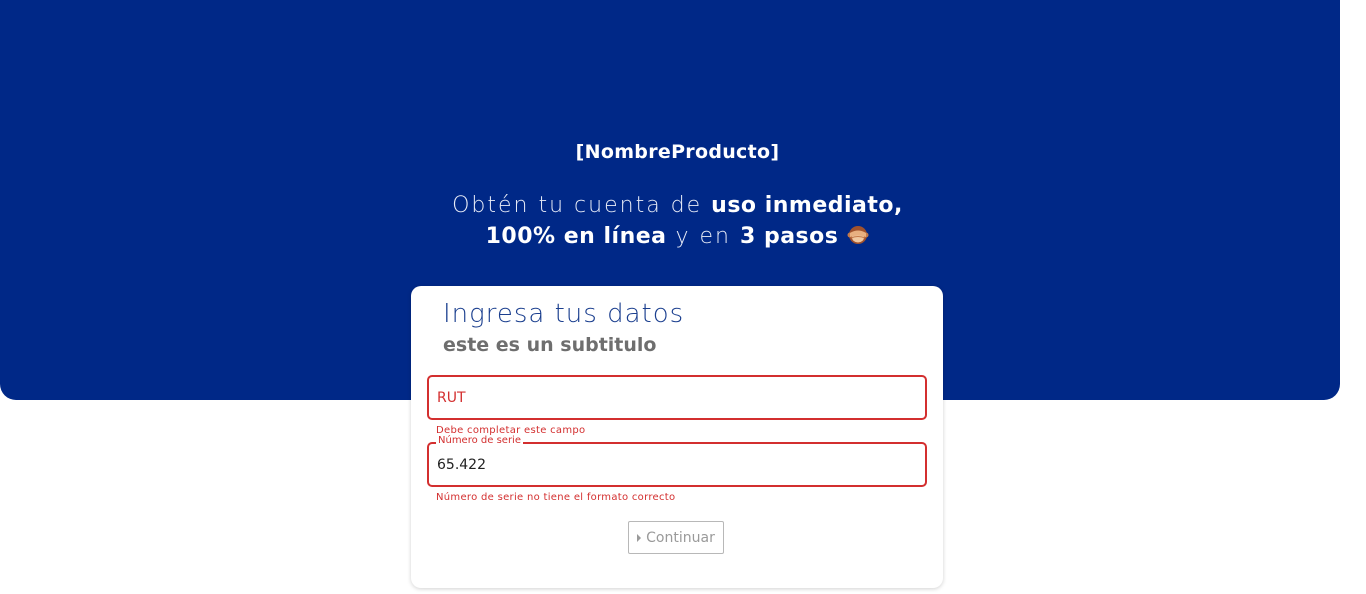 The width and height of the screenshot is (1366, 594). Describe the element at coordinates (680, 537) in the screenshot. I see `continue-label: Continuar` at that location.